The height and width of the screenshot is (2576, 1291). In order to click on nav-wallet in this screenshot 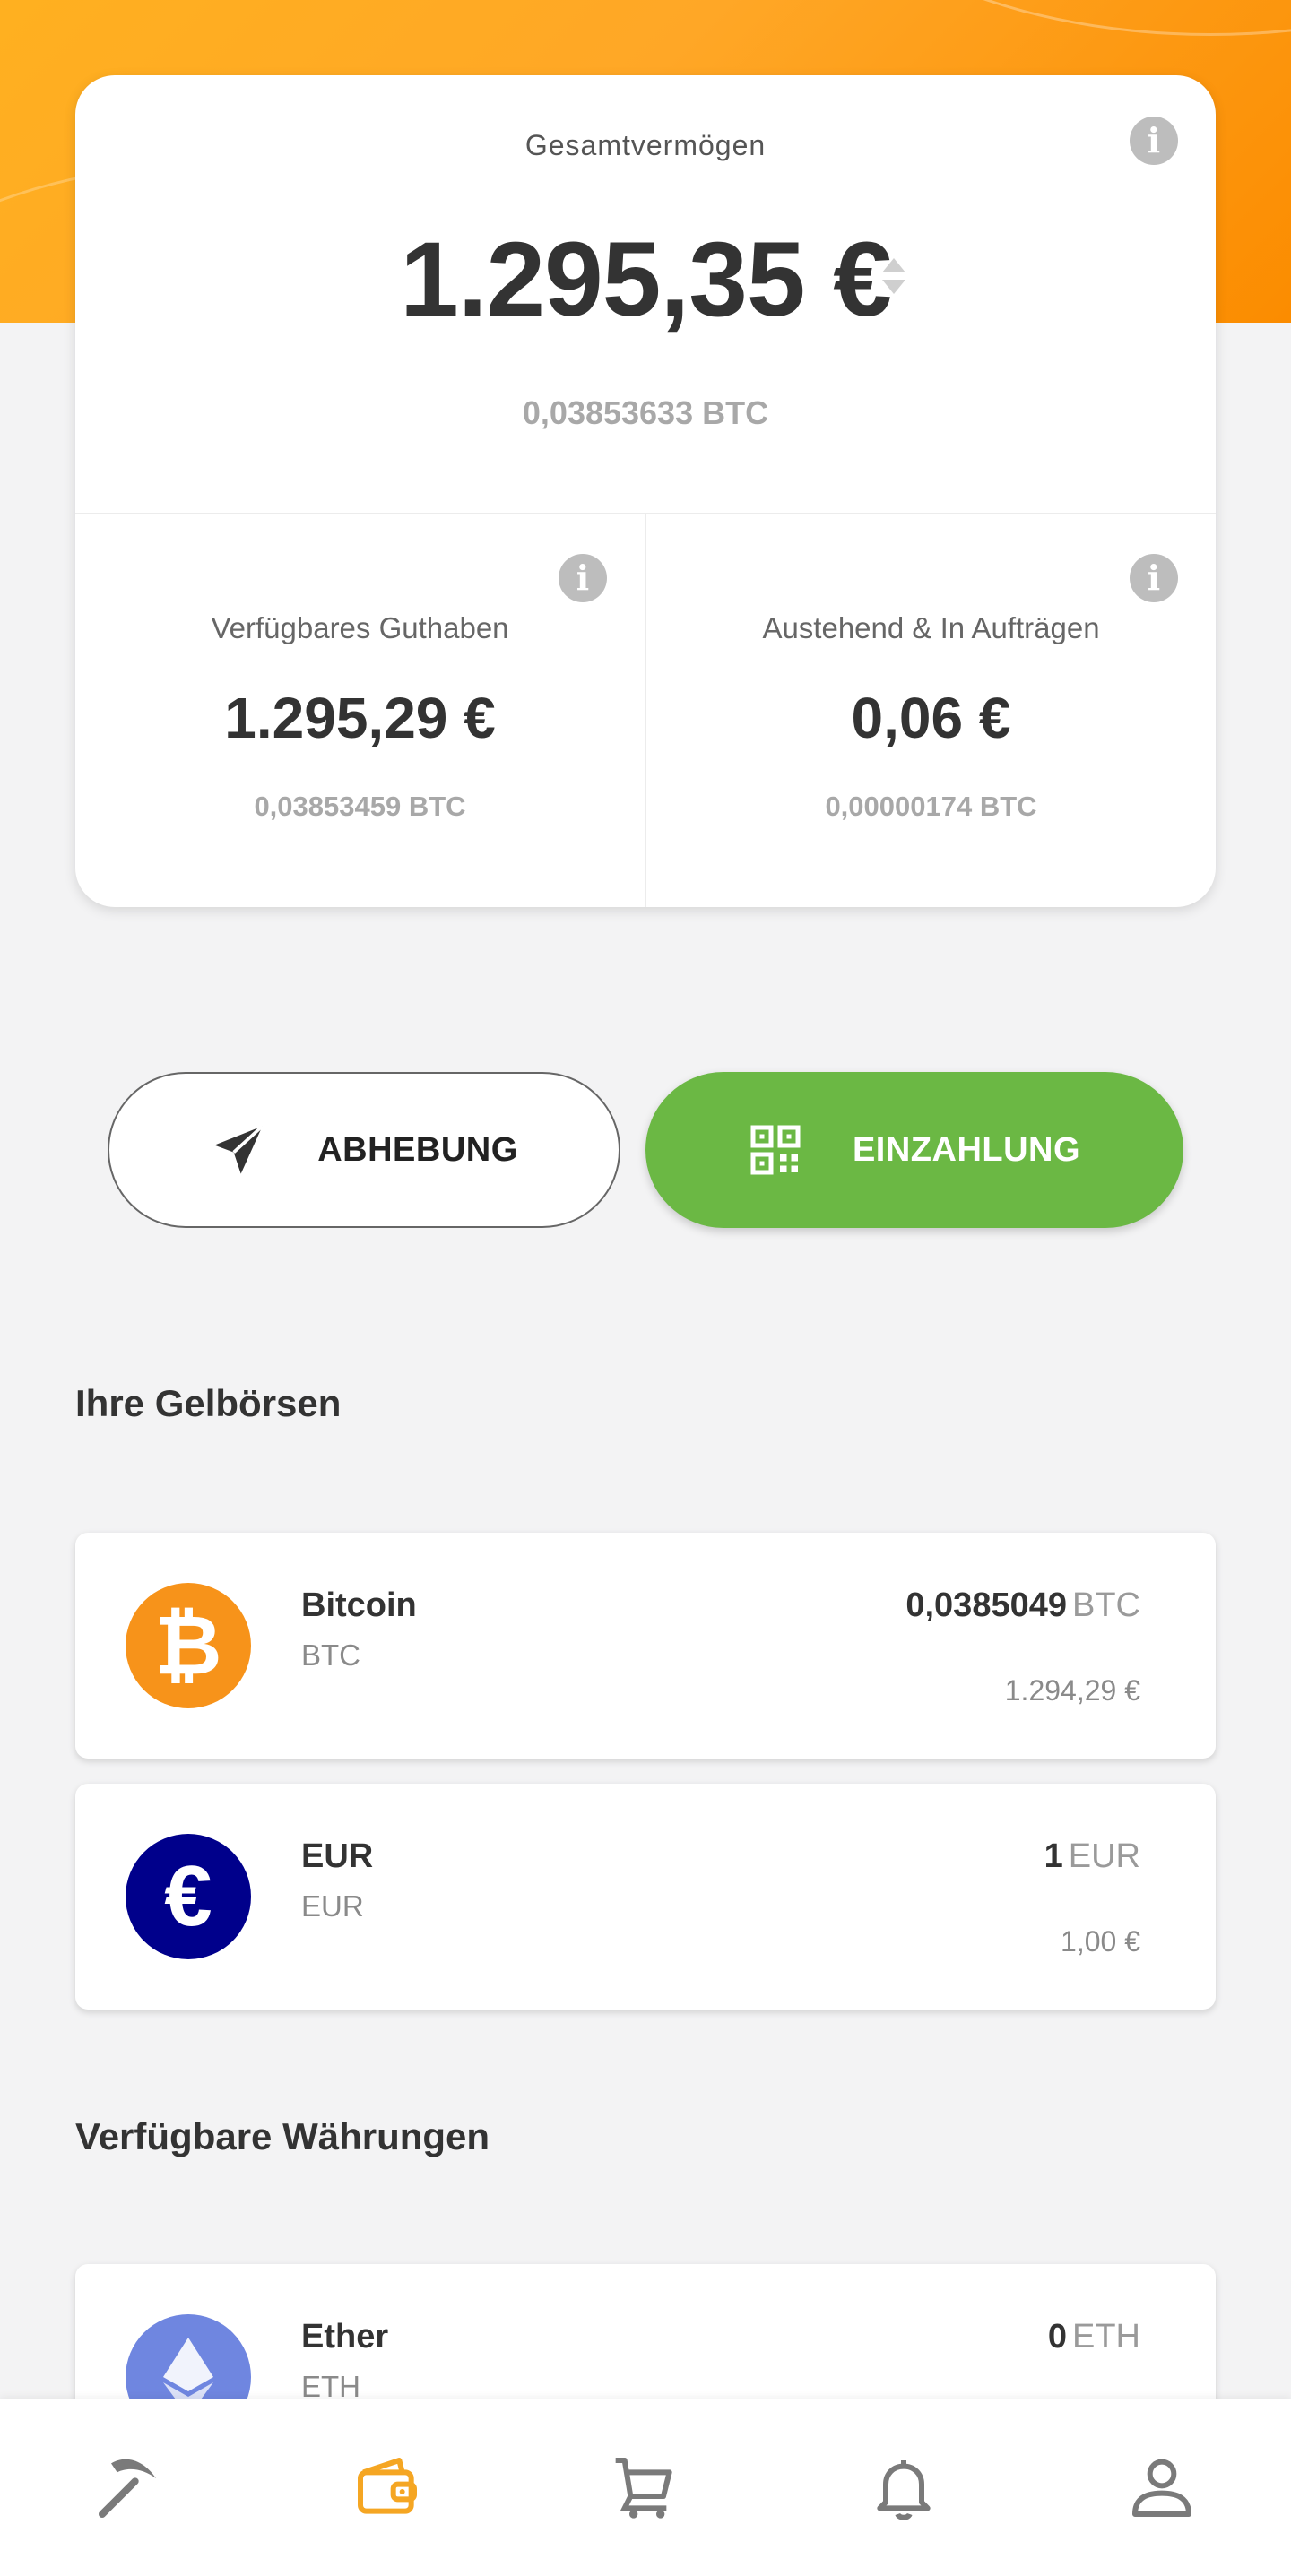, I will do `click(388, 2487)`.